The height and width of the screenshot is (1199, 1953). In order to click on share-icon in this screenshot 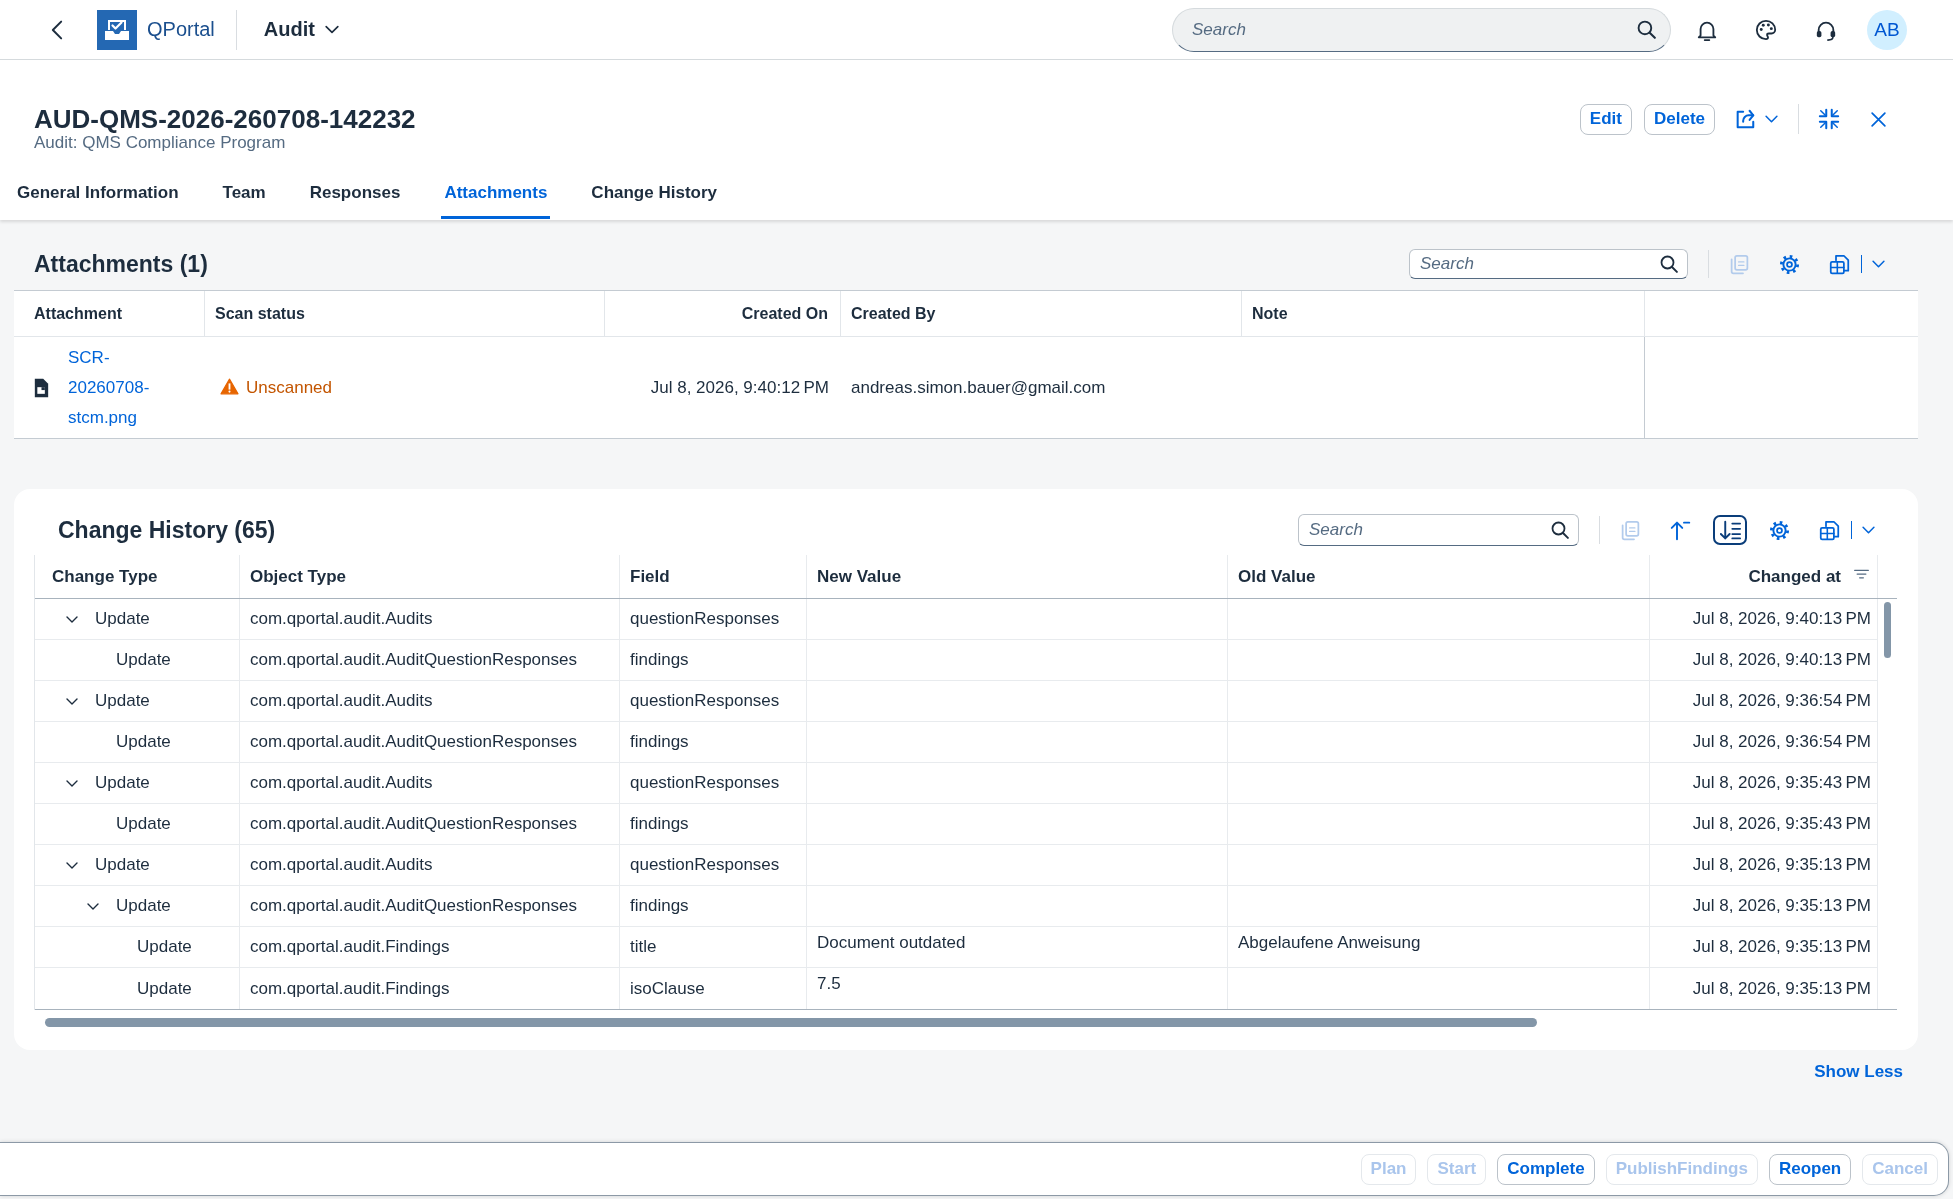, I will do `click(1745, 119)`.